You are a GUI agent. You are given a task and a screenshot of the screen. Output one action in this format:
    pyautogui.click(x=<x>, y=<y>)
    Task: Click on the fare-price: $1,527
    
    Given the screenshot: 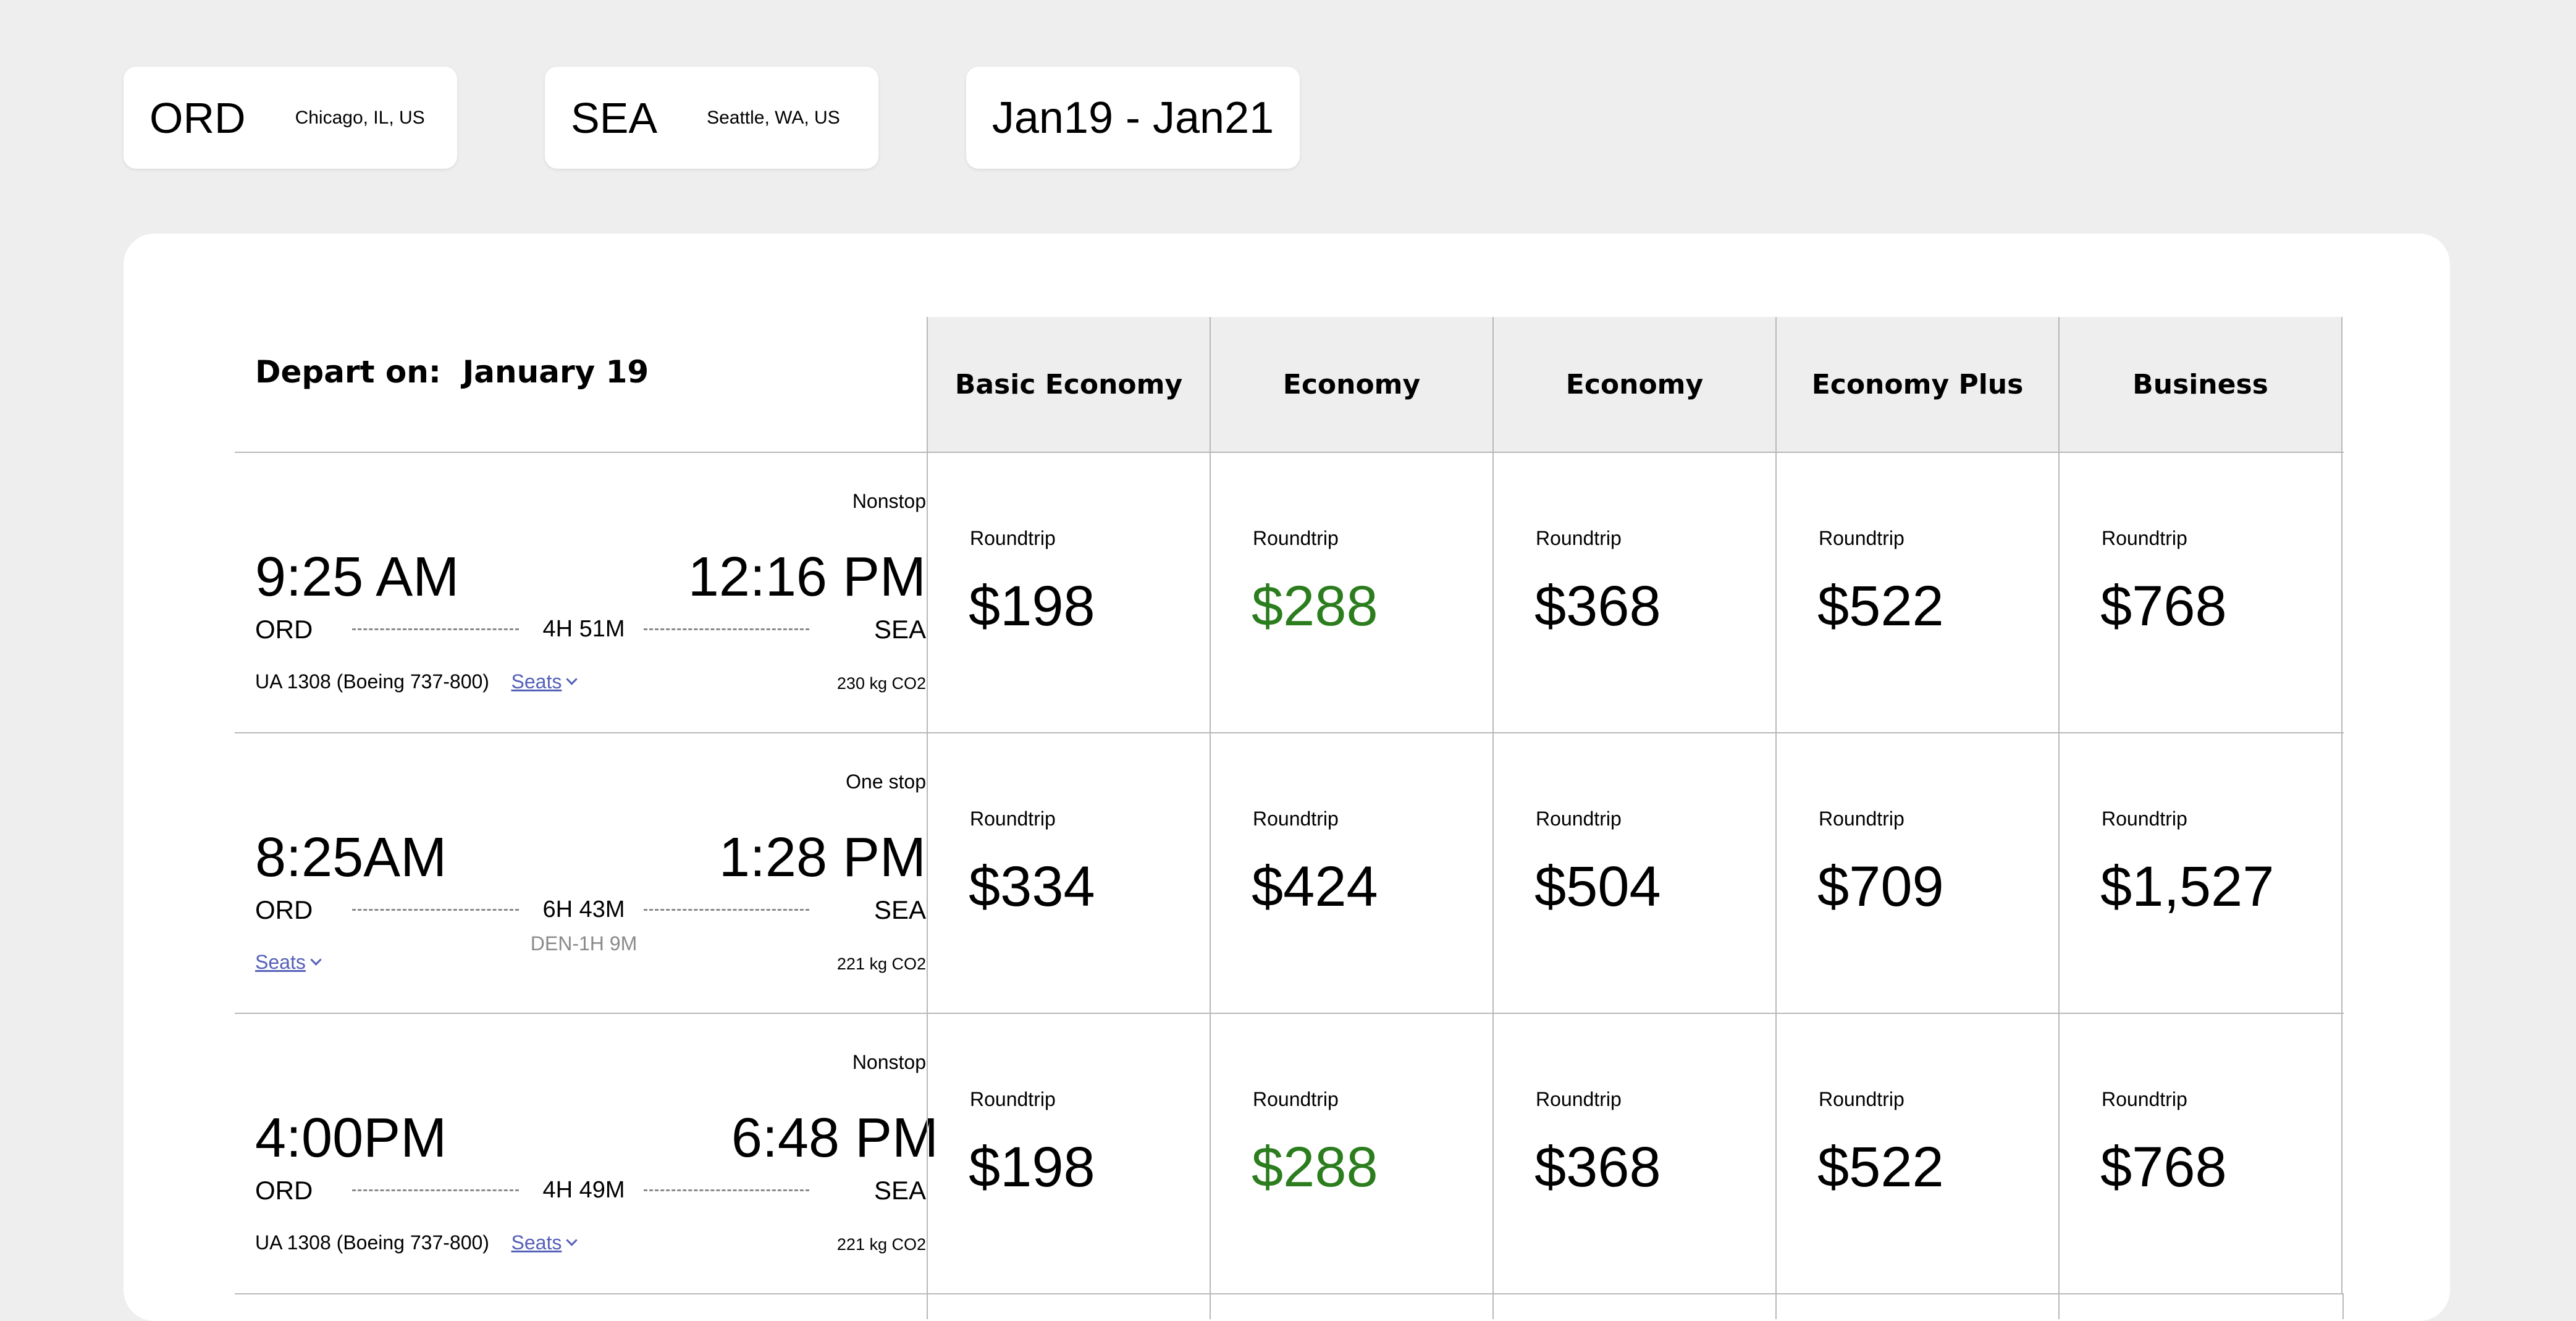 What is the action you would take?
    pyautogui.click(x=2187, y=886)
    